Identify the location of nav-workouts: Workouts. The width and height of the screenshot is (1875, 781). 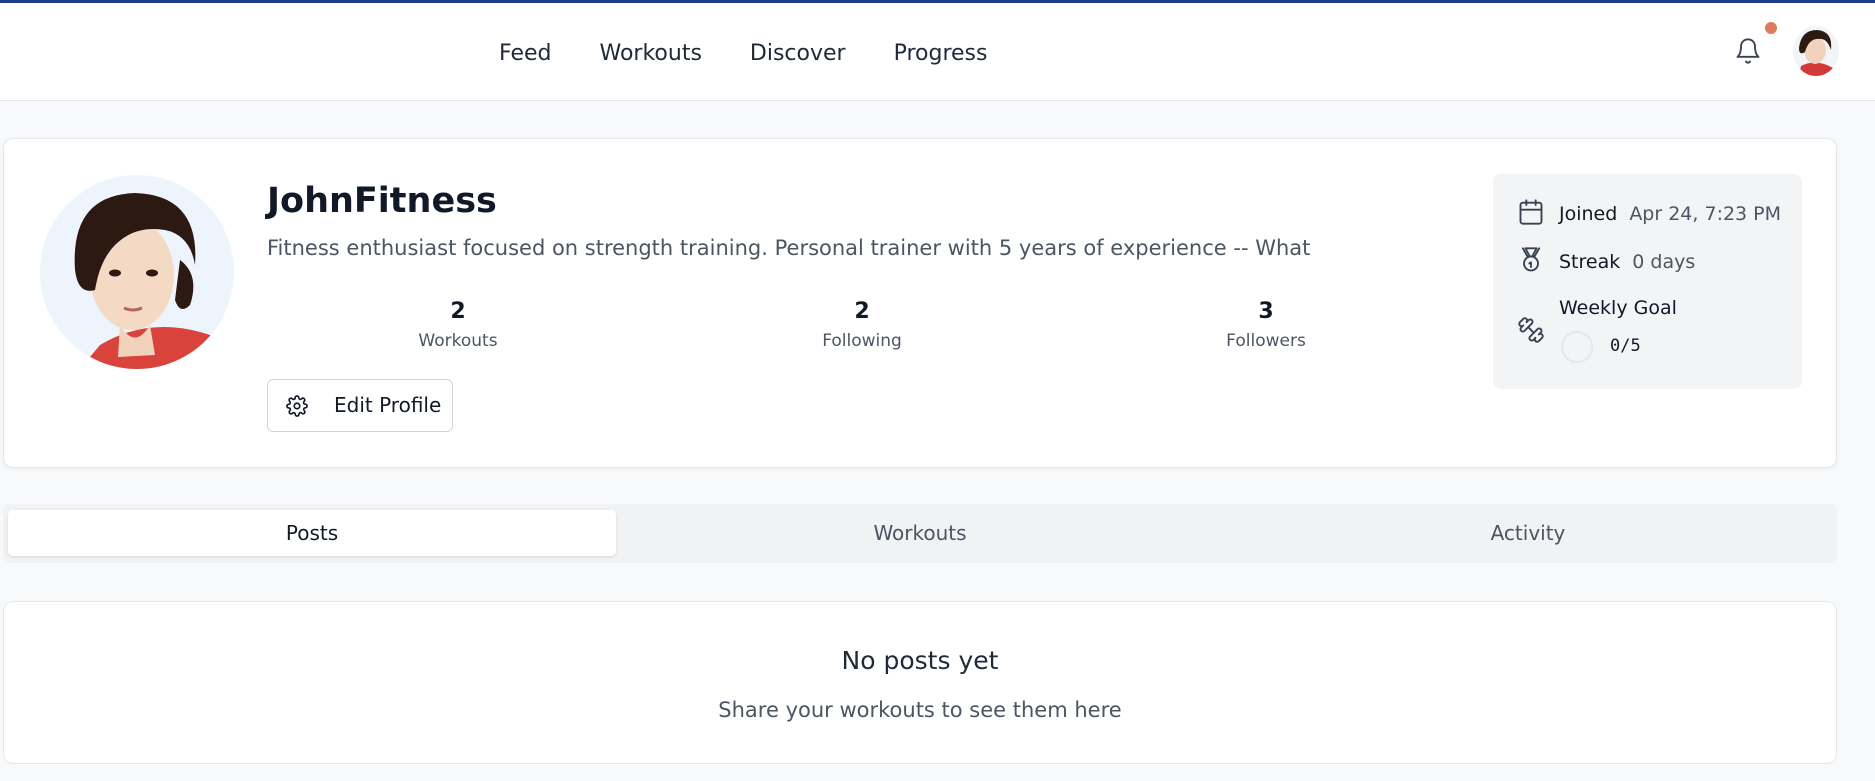
(651, 54).